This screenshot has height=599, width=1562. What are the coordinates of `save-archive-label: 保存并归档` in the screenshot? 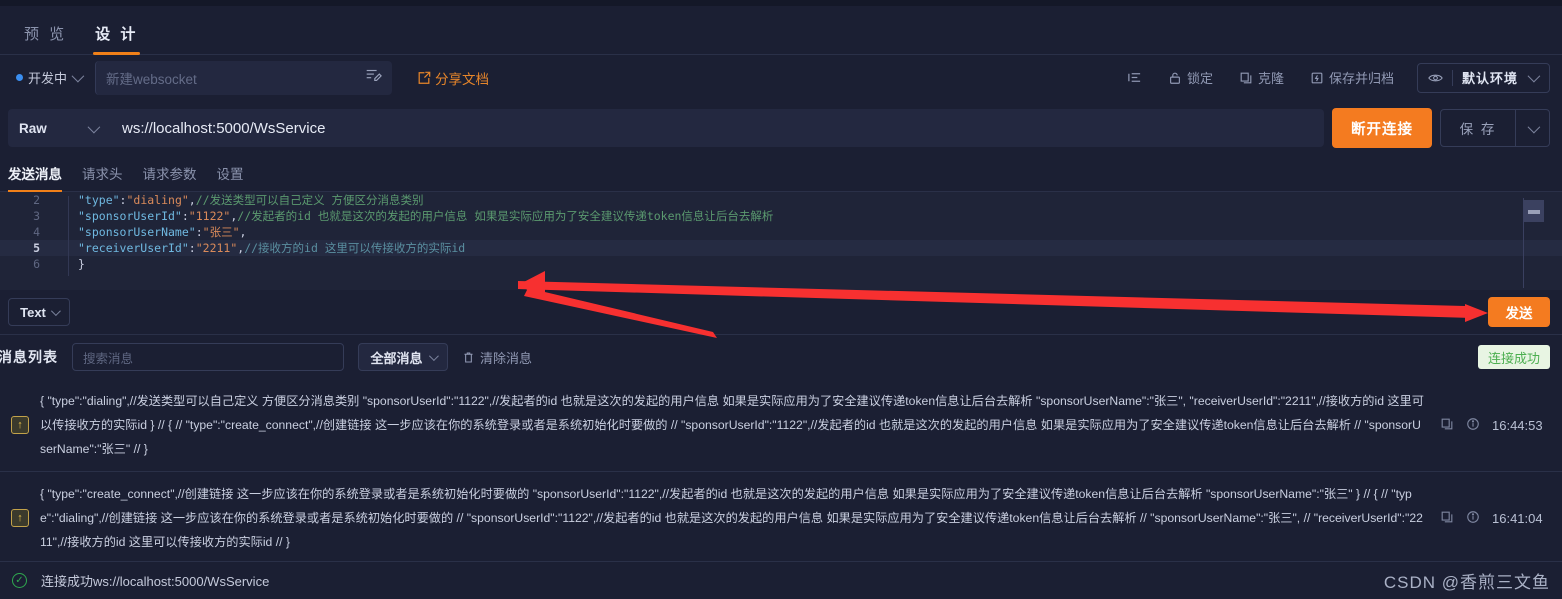 It's located at (1361, 78).